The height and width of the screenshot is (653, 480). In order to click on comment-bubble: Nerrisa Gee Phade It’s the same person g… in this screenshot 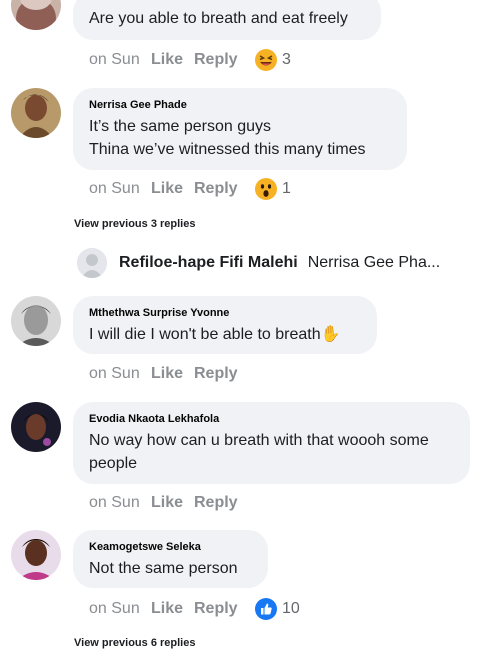, I will do `click(240, 129)`.